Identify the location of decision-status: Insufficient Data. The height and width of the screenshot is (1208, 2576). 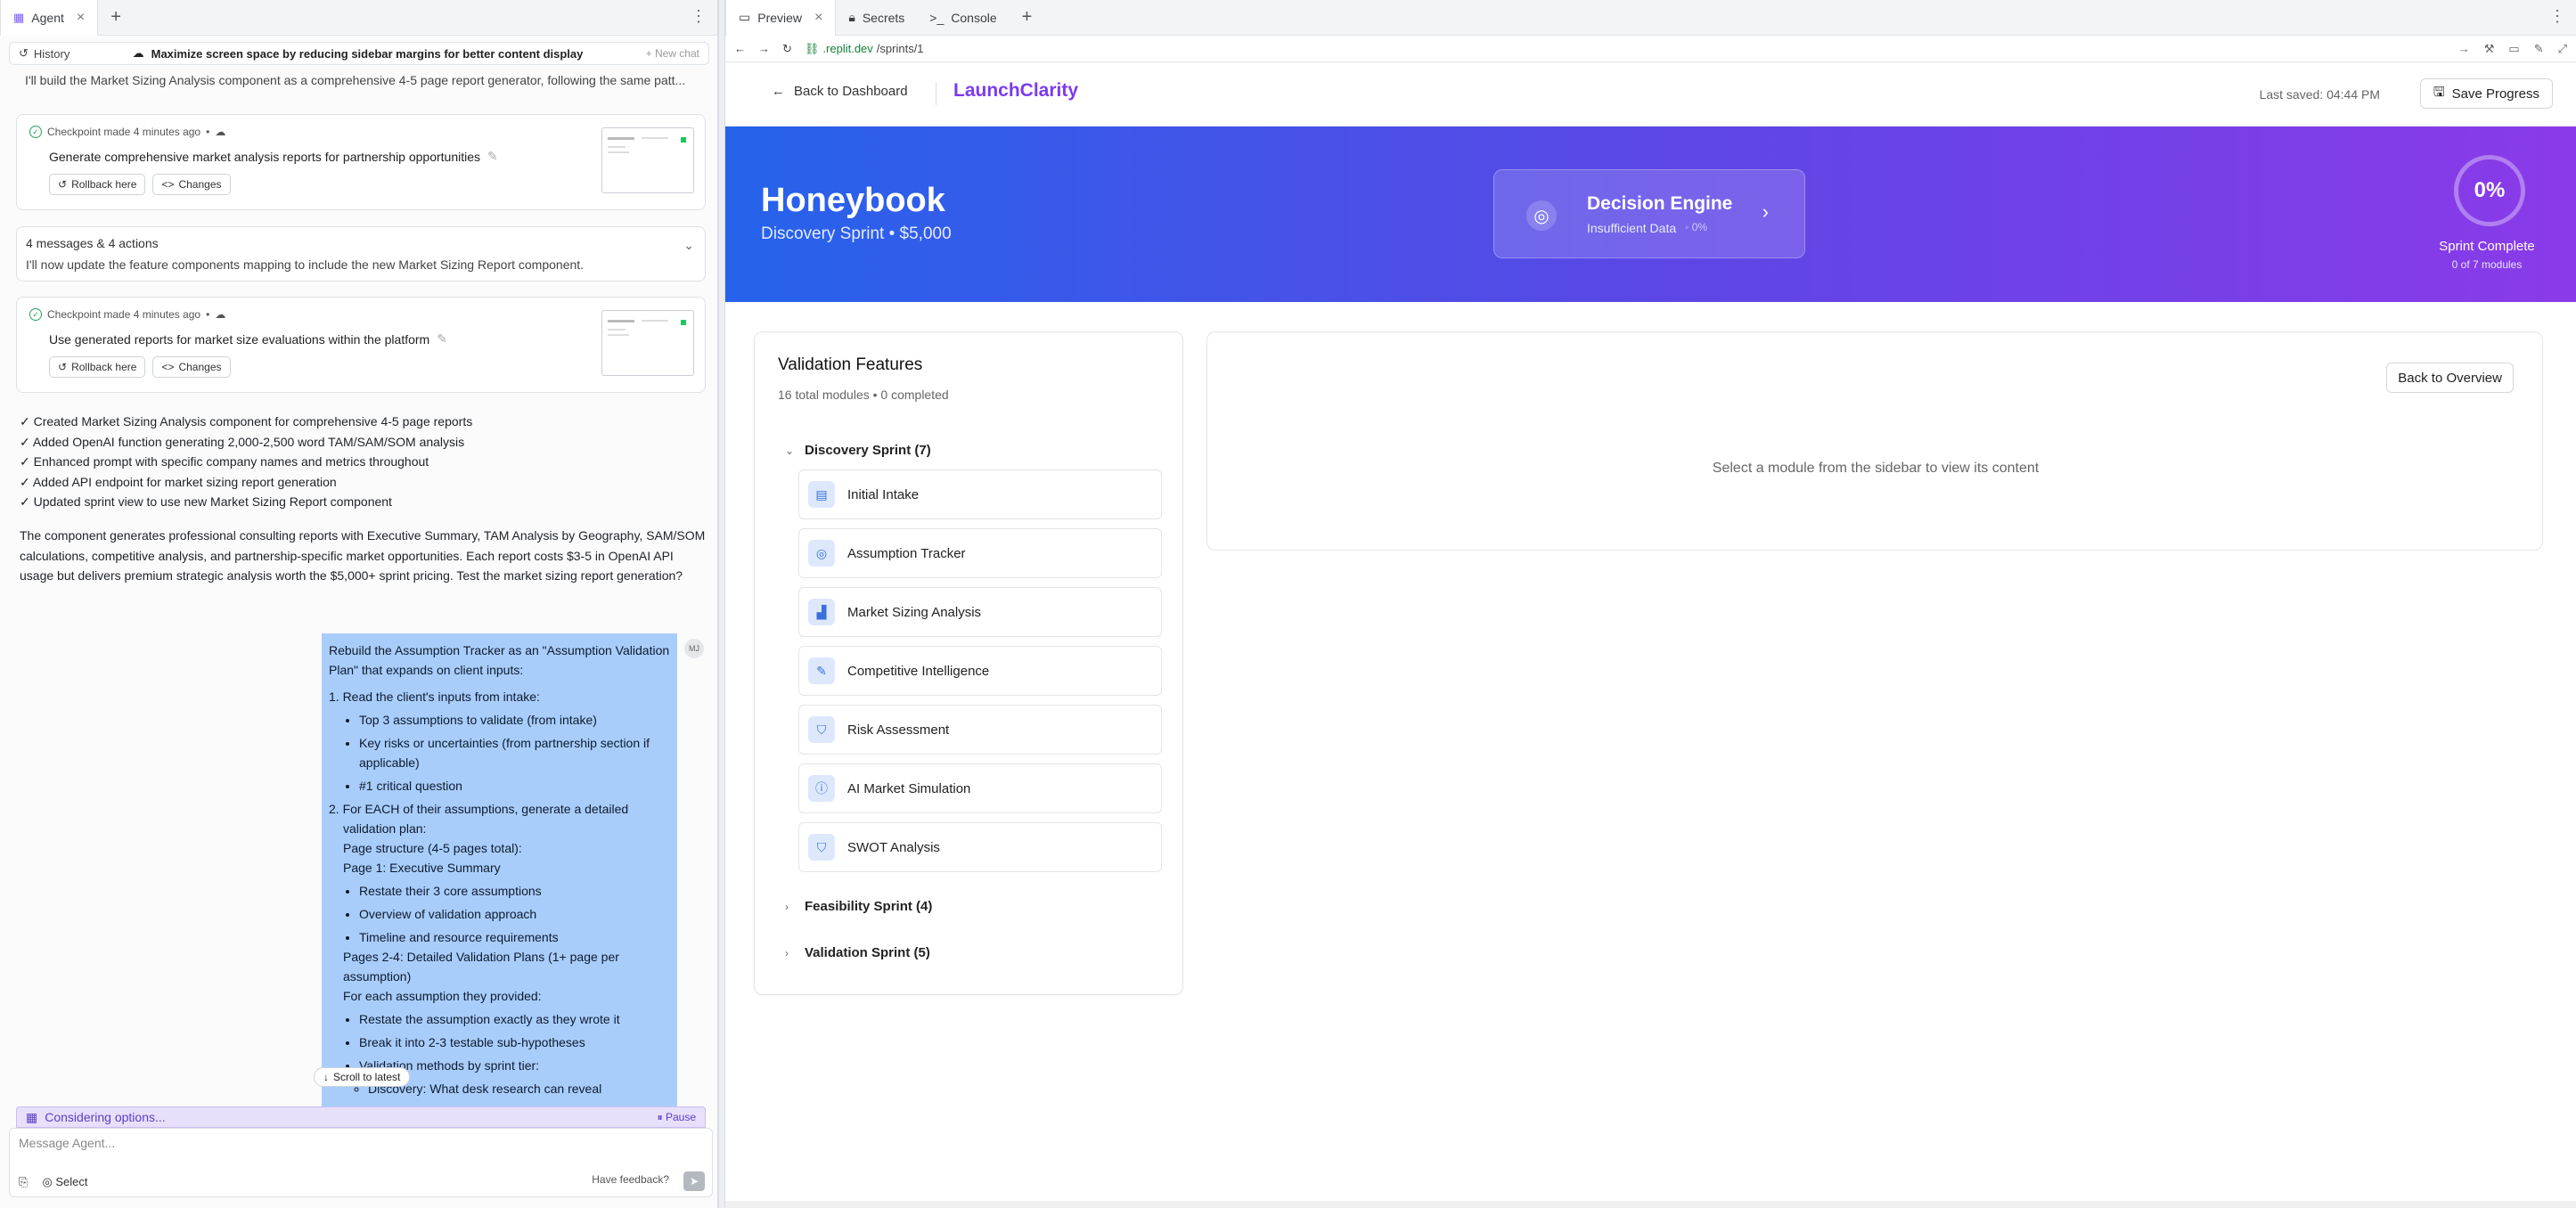
(1632, 228).